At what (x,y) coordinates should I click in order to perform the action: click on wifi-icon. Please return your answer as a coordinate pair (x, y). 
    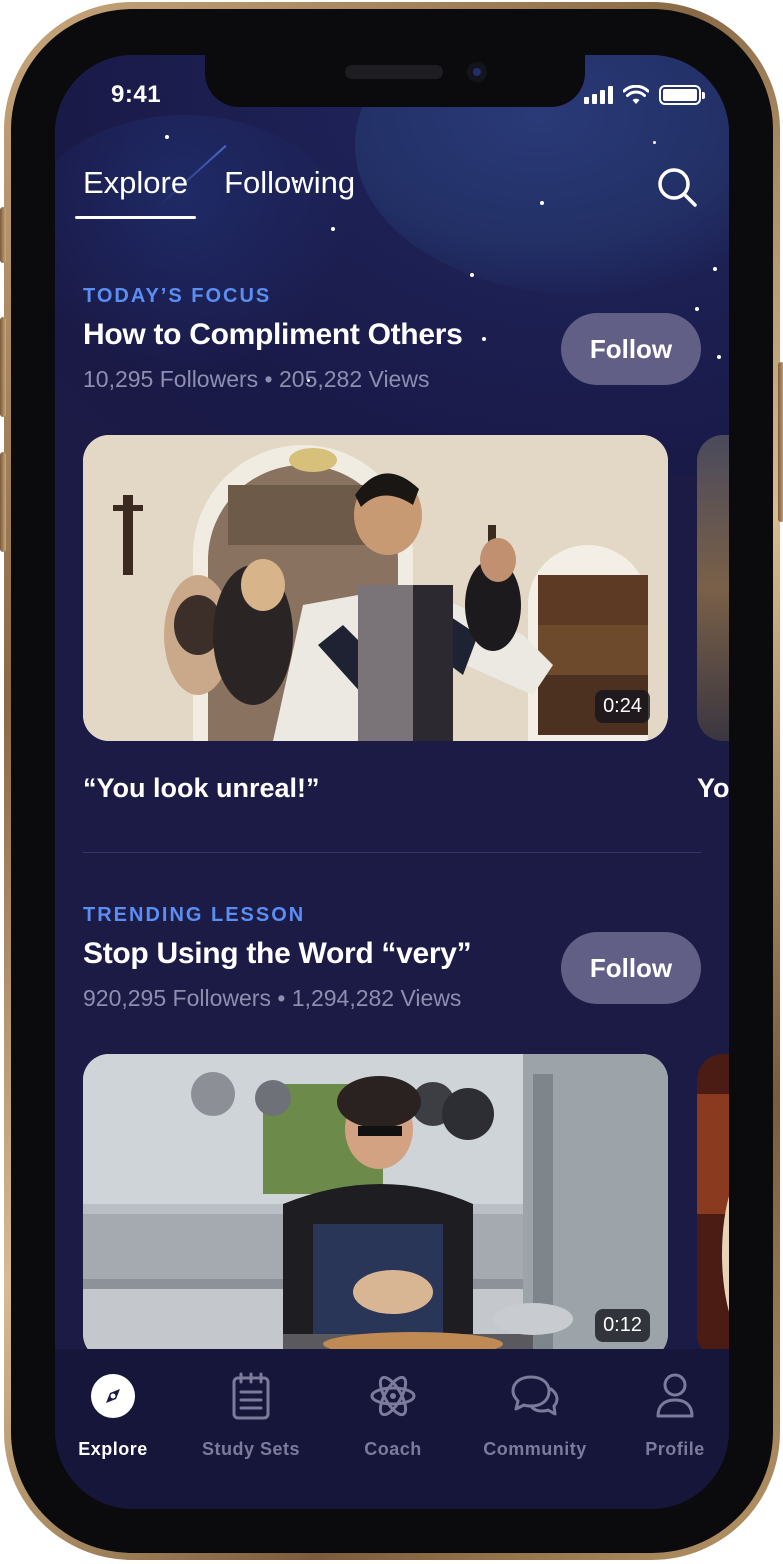
    Looking at the image, I should click on (636, 94).